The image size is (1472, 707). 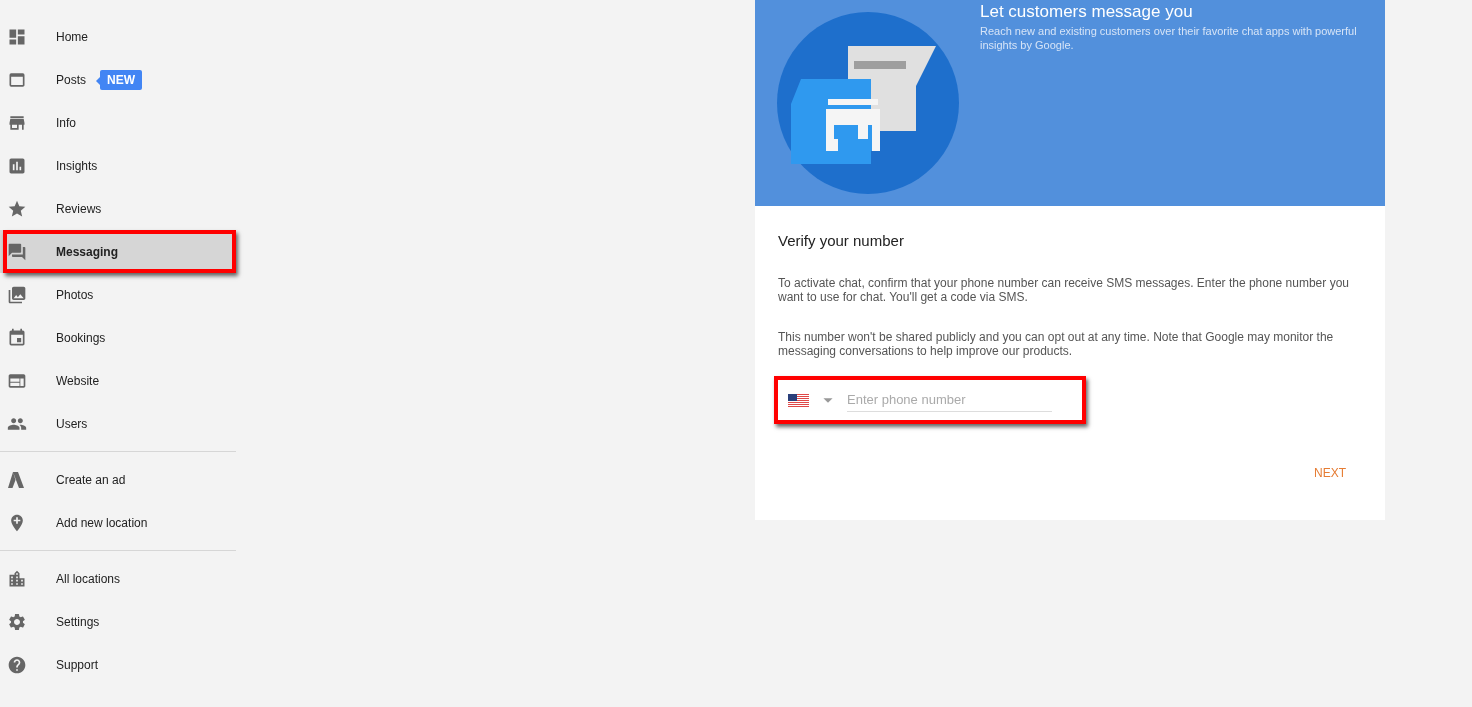 What do you see at coordinates (118, 122) in the screenshot?
I see `sidebar-item: Info` at bounding box center [118, 122].